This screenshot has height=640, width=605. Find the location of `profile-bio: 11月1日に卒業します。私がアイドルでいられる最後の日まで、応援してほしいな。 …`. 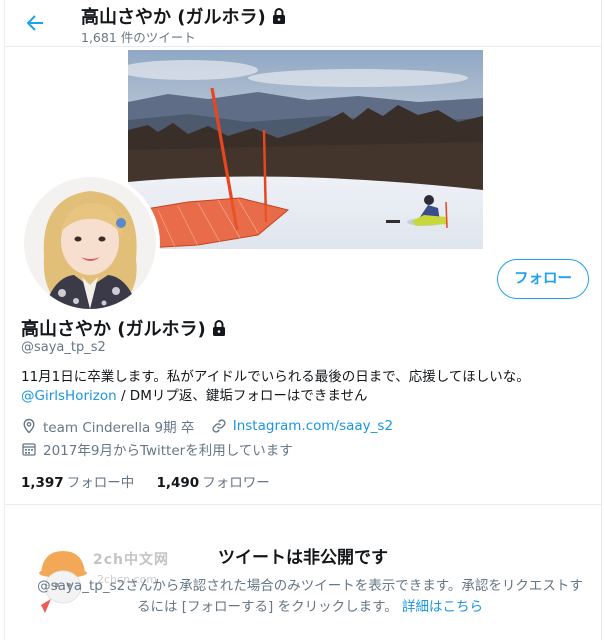

profile-bio: 11月1日に卒業します。私がアイドルでいられる最後の日まで、応援してほしいな。 … is located at coordinates (306, 387).